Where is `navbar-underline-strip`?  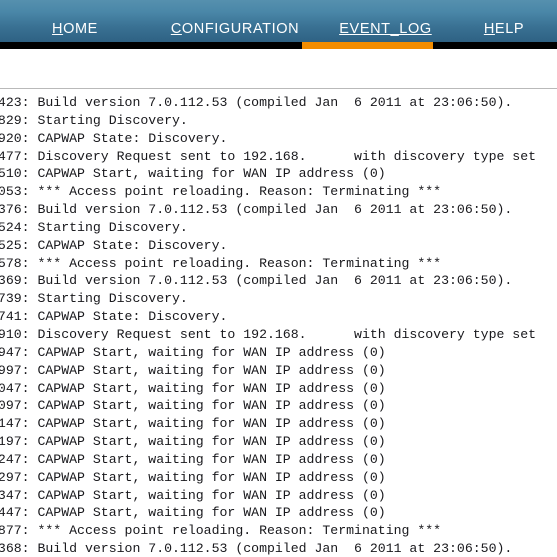
navbar-underline-strip is located at coordinates (278, 45).